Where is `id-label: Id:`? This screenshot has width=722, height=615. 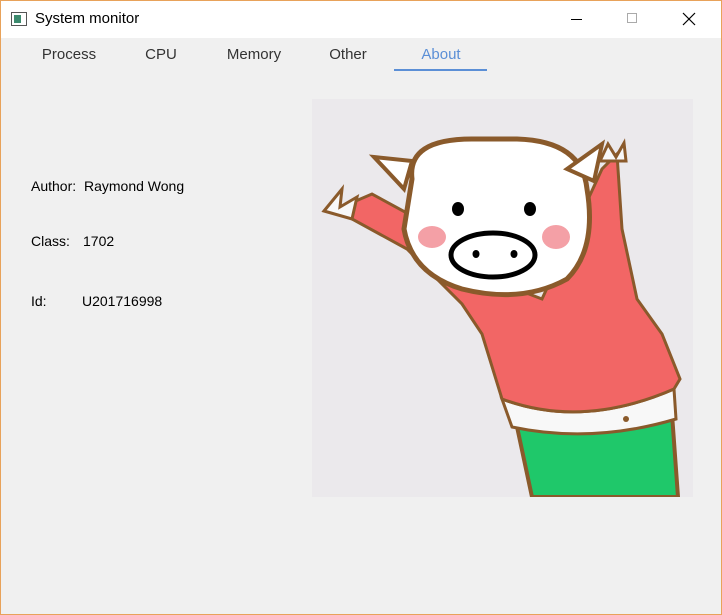
id-label: Id: is located at coordinates (39, 301).